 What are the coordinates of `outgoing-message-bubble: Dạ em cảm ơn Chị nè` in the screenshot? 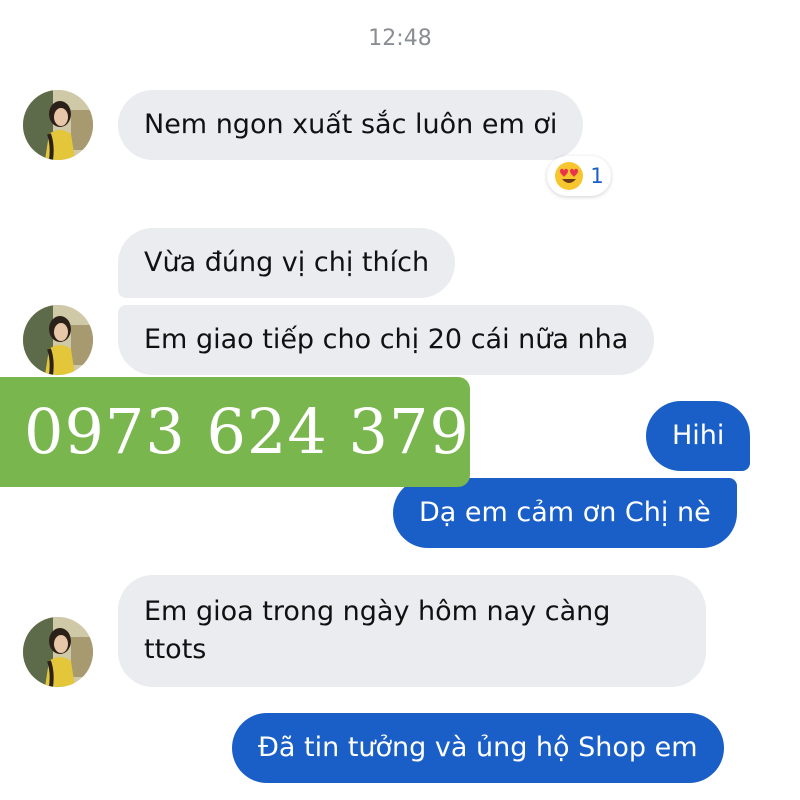 It's located at (565, 513).